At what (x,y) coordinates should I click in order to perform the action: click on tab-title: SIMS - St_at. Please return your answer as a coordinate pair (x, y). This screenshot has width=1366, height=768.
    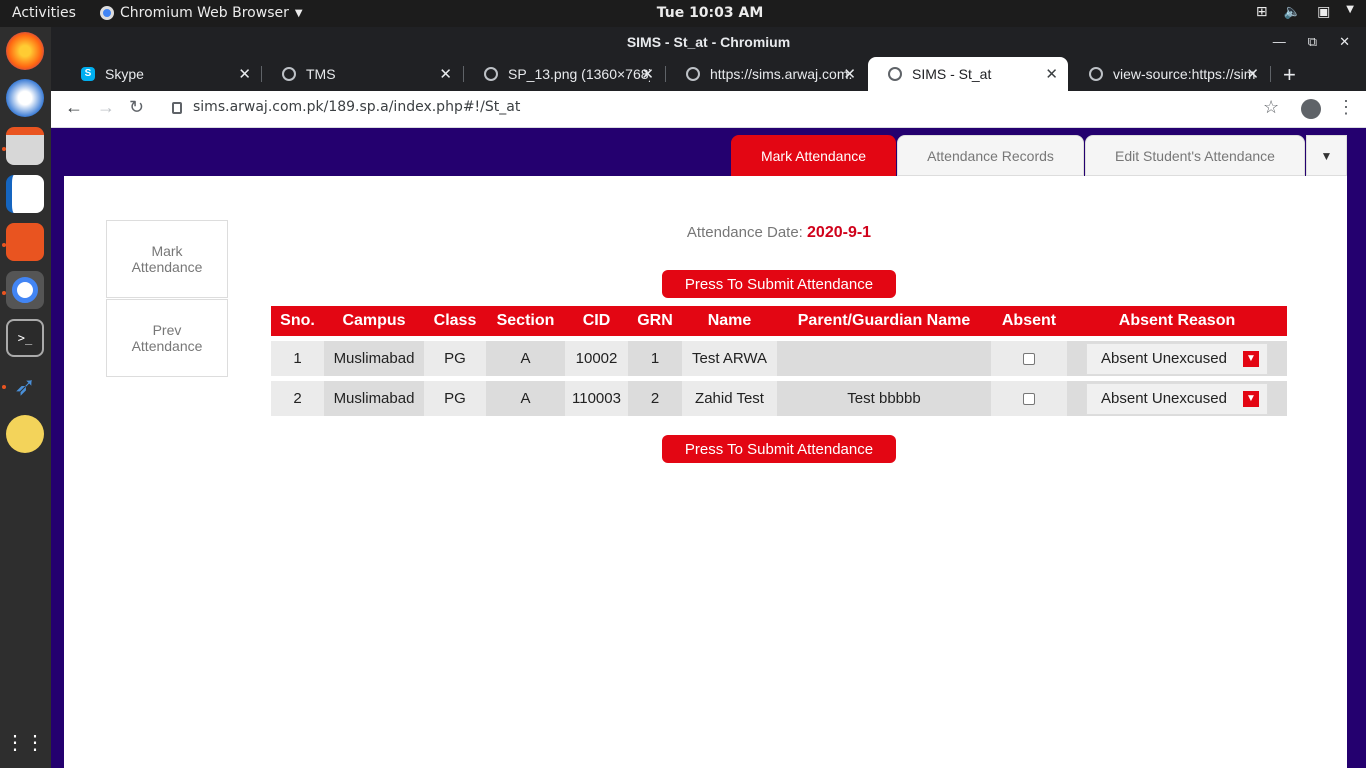
    Looking at the image, I should click on (952, 74).